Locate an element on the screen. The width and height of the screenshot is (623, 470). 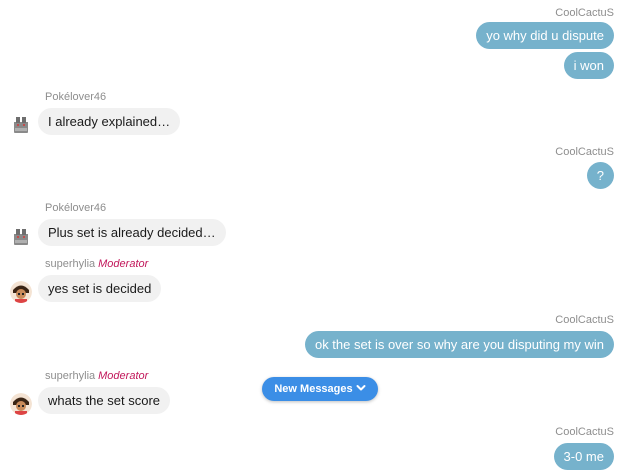
new-messages-button: New Messages is located at coordinates (320, 389).